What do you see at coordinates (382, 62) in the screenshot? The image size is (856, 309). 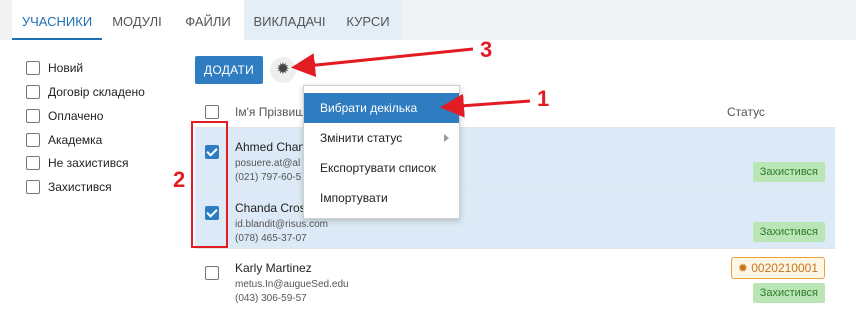 I see `arrow-to-gear` at bounding box center [382, 62].